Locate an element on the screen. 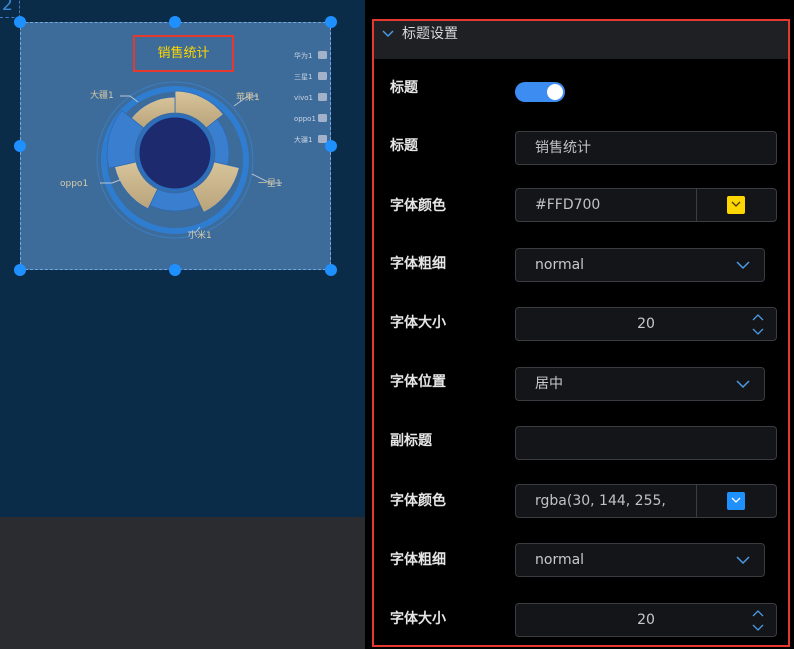 The image size is (794, 649). title-position-value: 居中 is located at coordinates (549, 384).